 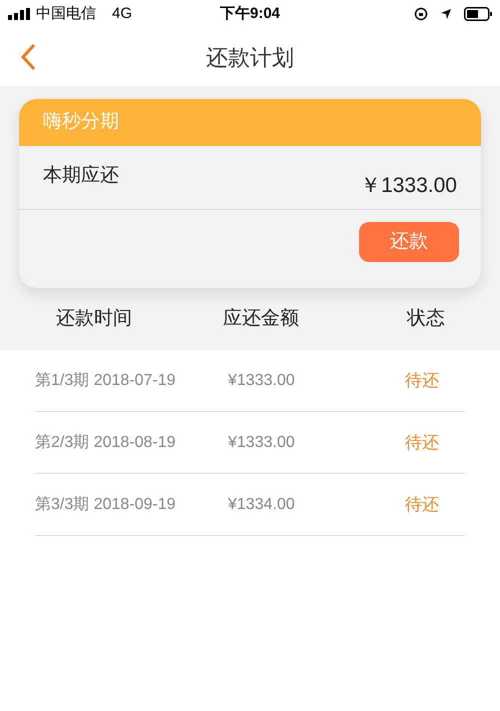 I want to click on location-icon, so click(x=446, y=14).